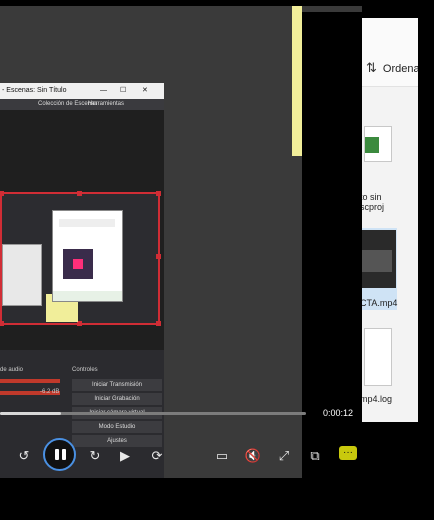 The height and width of the screenshot is (520, 434). I want to click on controls-panel-header: Controles, so click(85, 370).